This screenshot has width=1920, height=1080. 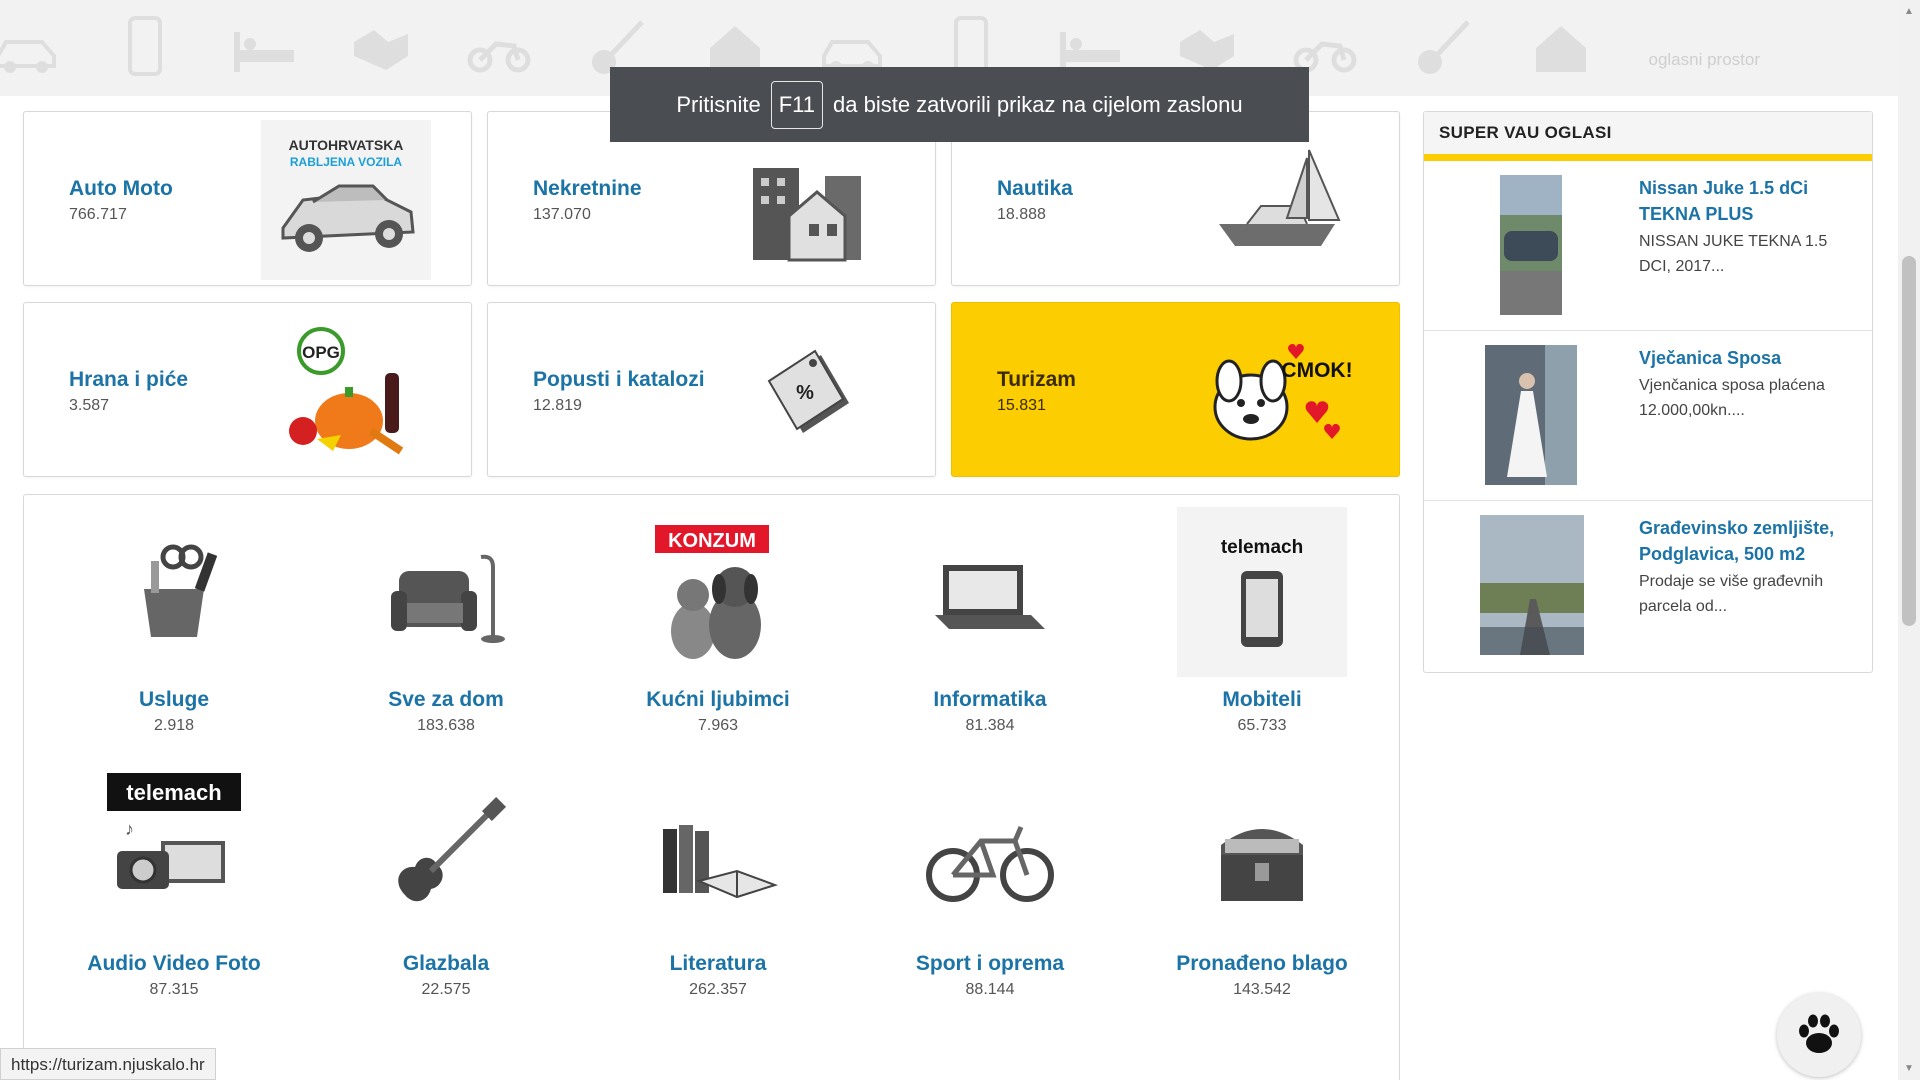 I want to click on category-count: 137.070, so click(x=562, y=214).